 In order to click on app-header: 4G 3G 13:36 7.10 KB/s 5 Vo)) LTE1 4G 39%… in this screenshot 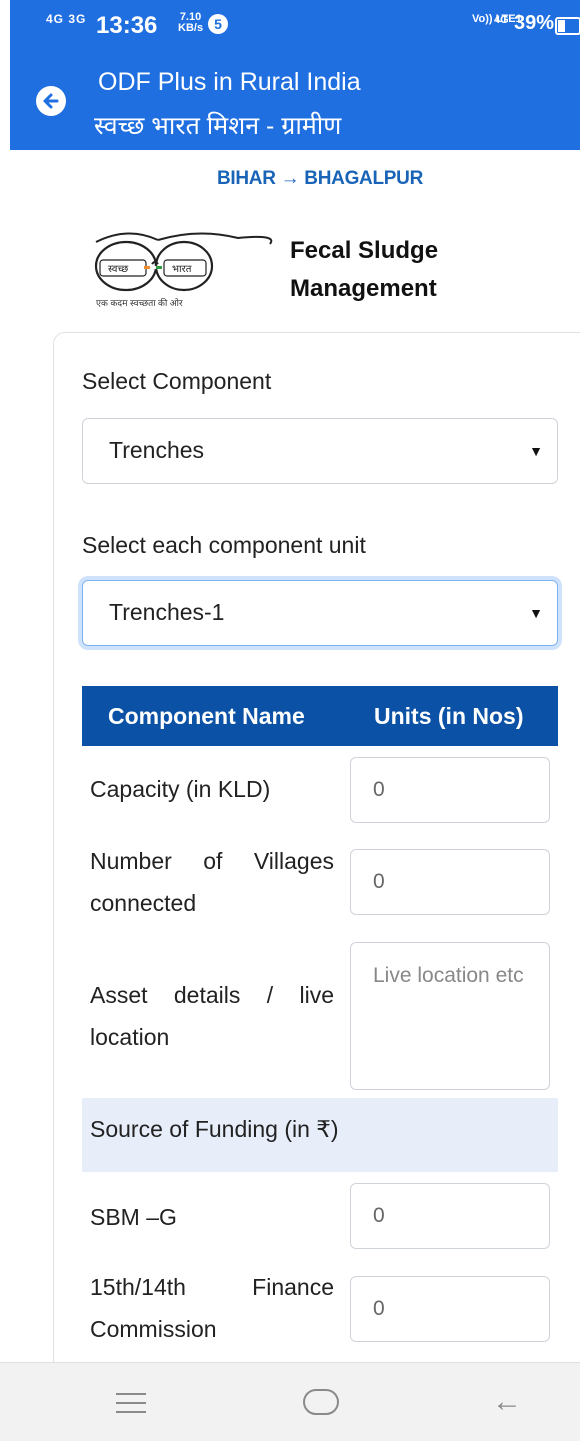, I will do `click(295, 75)`.